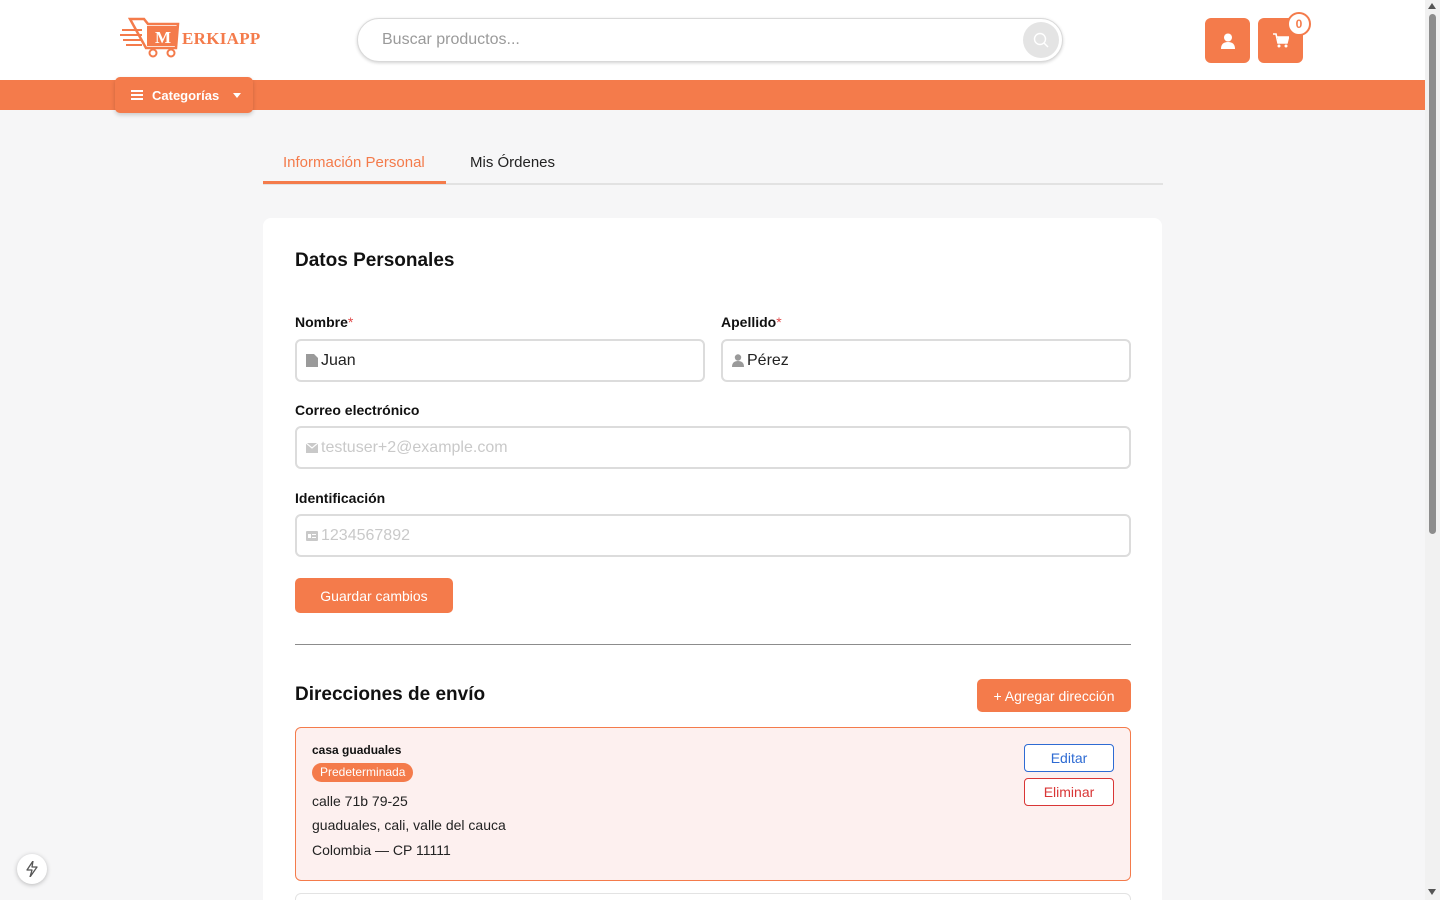 This screenshot has height=900, width=1440. I want to click on add-address-button: + Agregar dirección, so click(1054, 695).